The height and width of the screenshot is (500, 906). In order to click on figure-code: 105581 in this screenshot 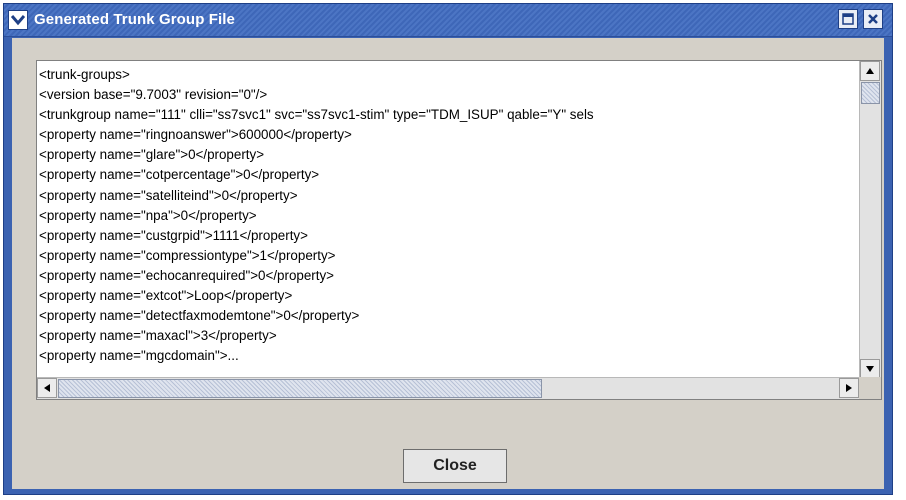, I will do `click(898, 470)`.